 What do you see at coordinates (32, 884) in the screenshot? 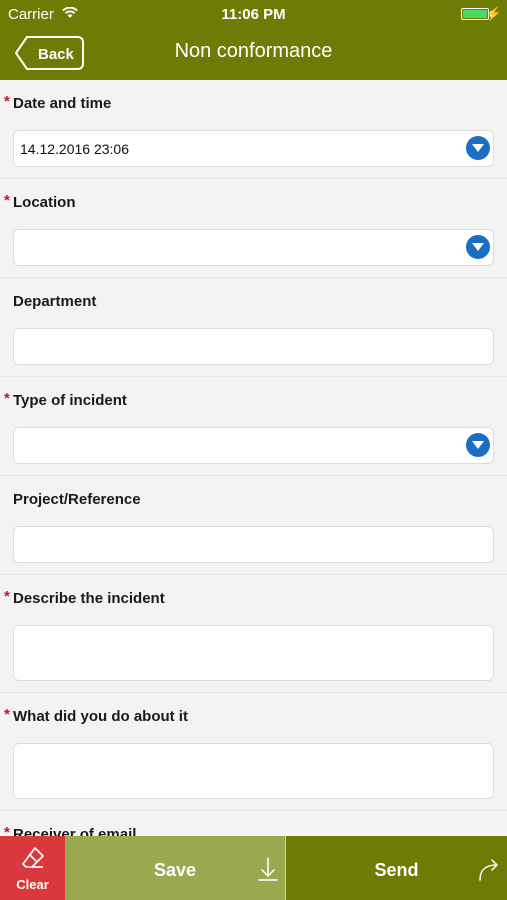
I see `clear-button-label: Clear` at bounding box center [32, 884].